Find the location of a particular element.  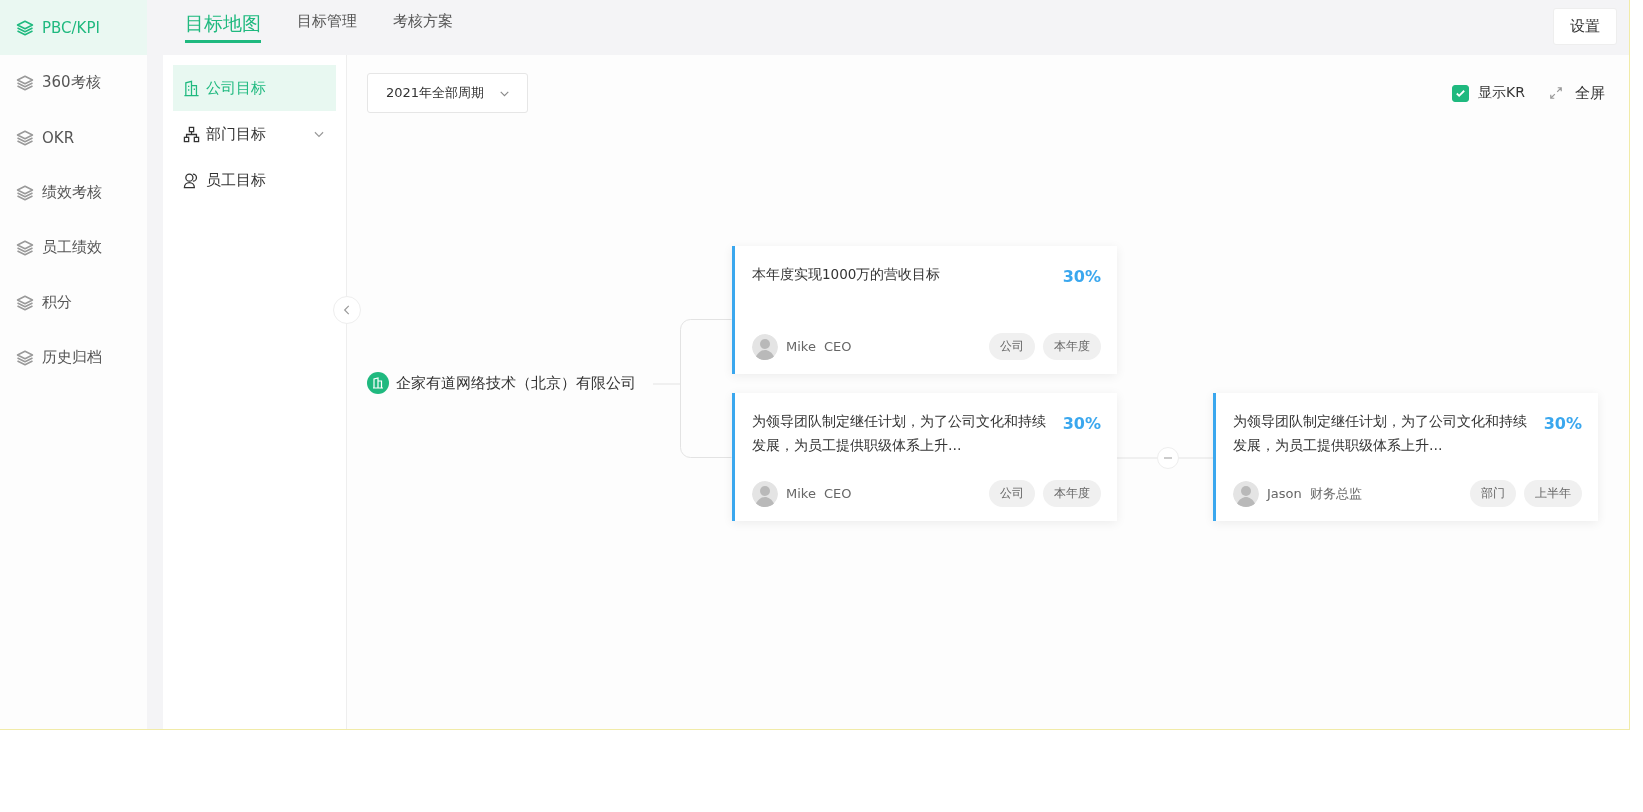

sidebar-label: 绩效考核 is located at coordinates (72, 192).